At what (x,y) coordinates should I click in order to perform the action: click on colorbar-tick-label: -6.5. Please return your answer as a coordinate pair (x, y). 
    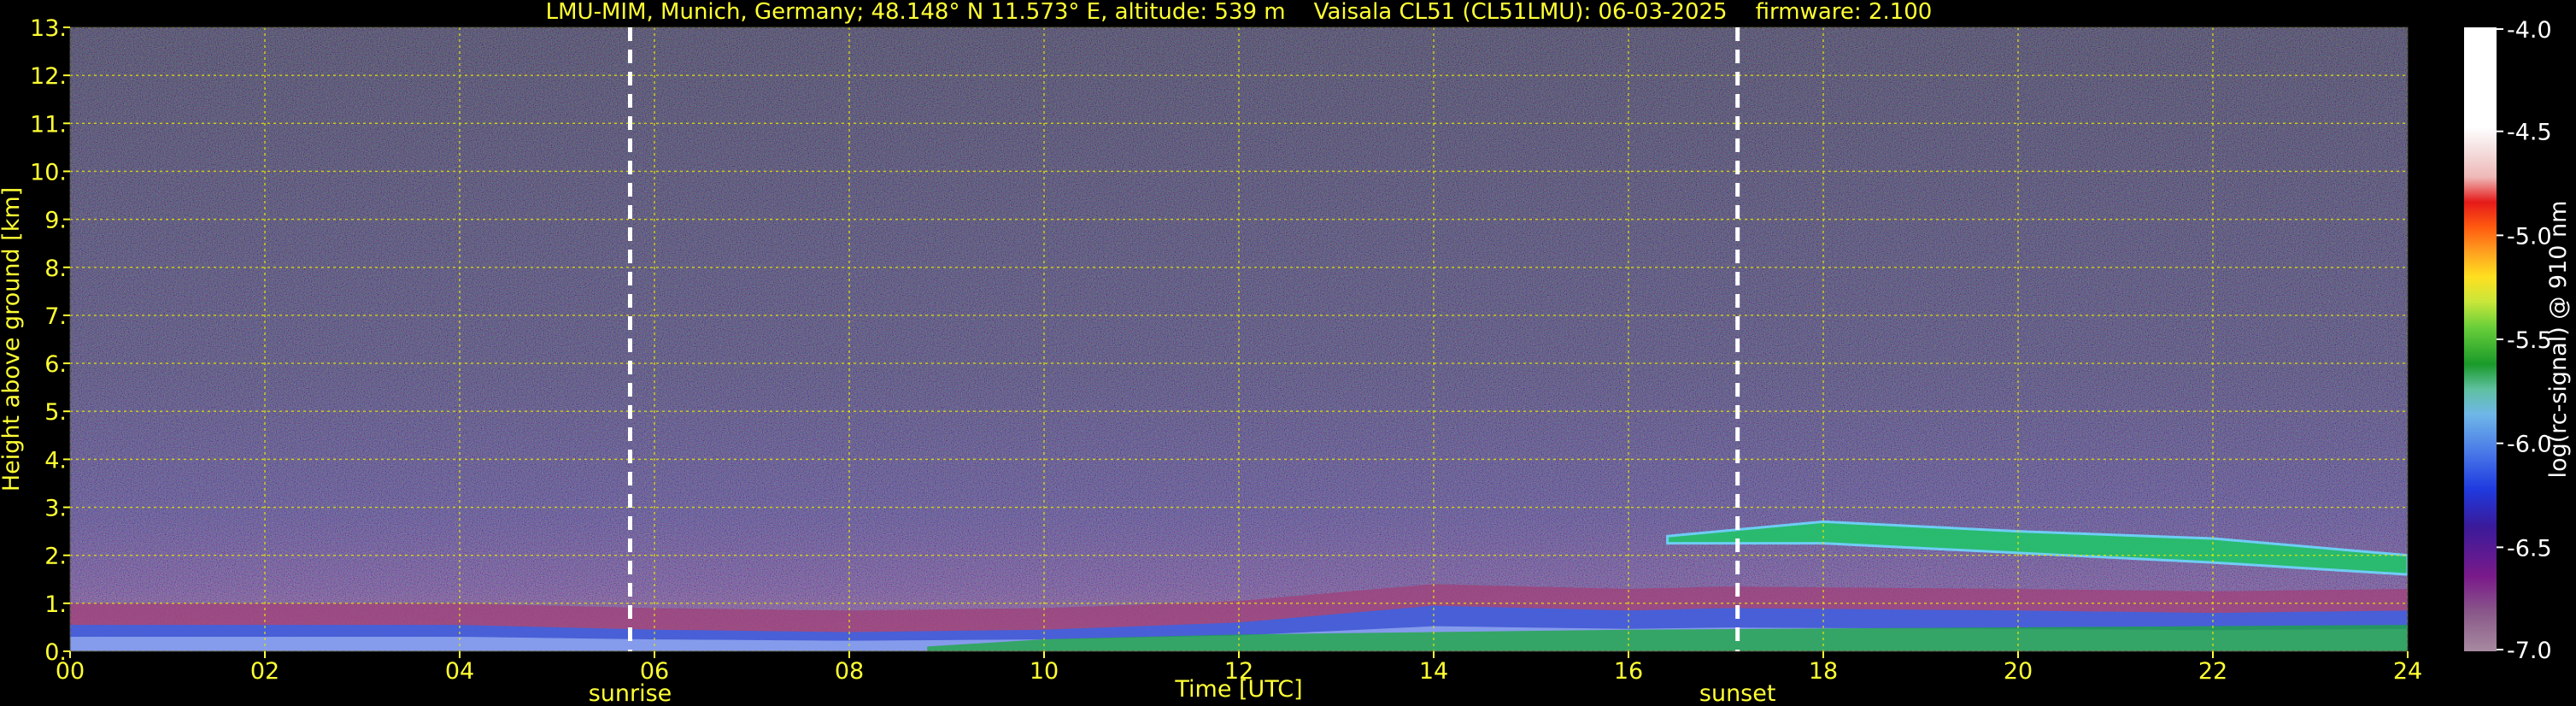
    Looking at the image, I should click on (2529, 548).